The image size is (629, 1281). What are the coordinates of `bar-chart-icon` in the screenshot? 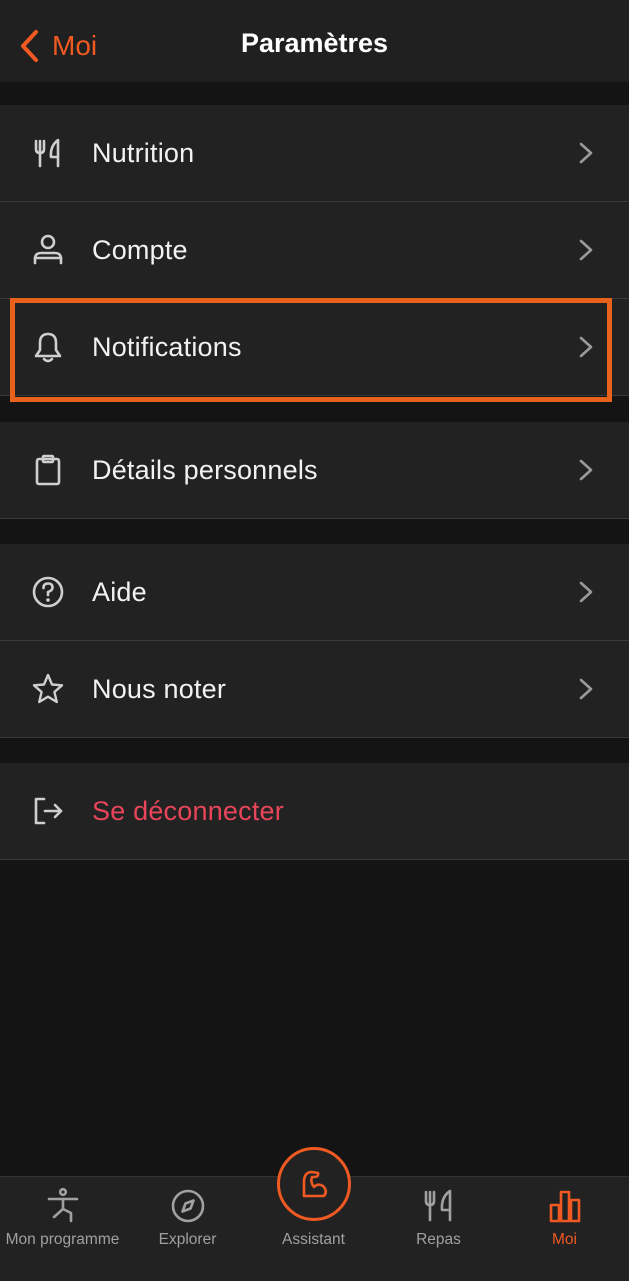 It's located at (565, 1206).